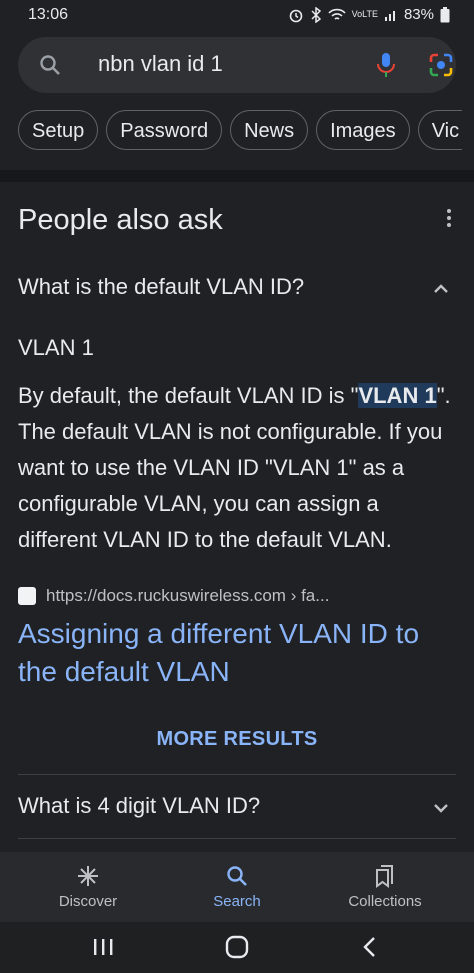  I want to click on status-icons: VoLTE 83%, so click(369, 14).